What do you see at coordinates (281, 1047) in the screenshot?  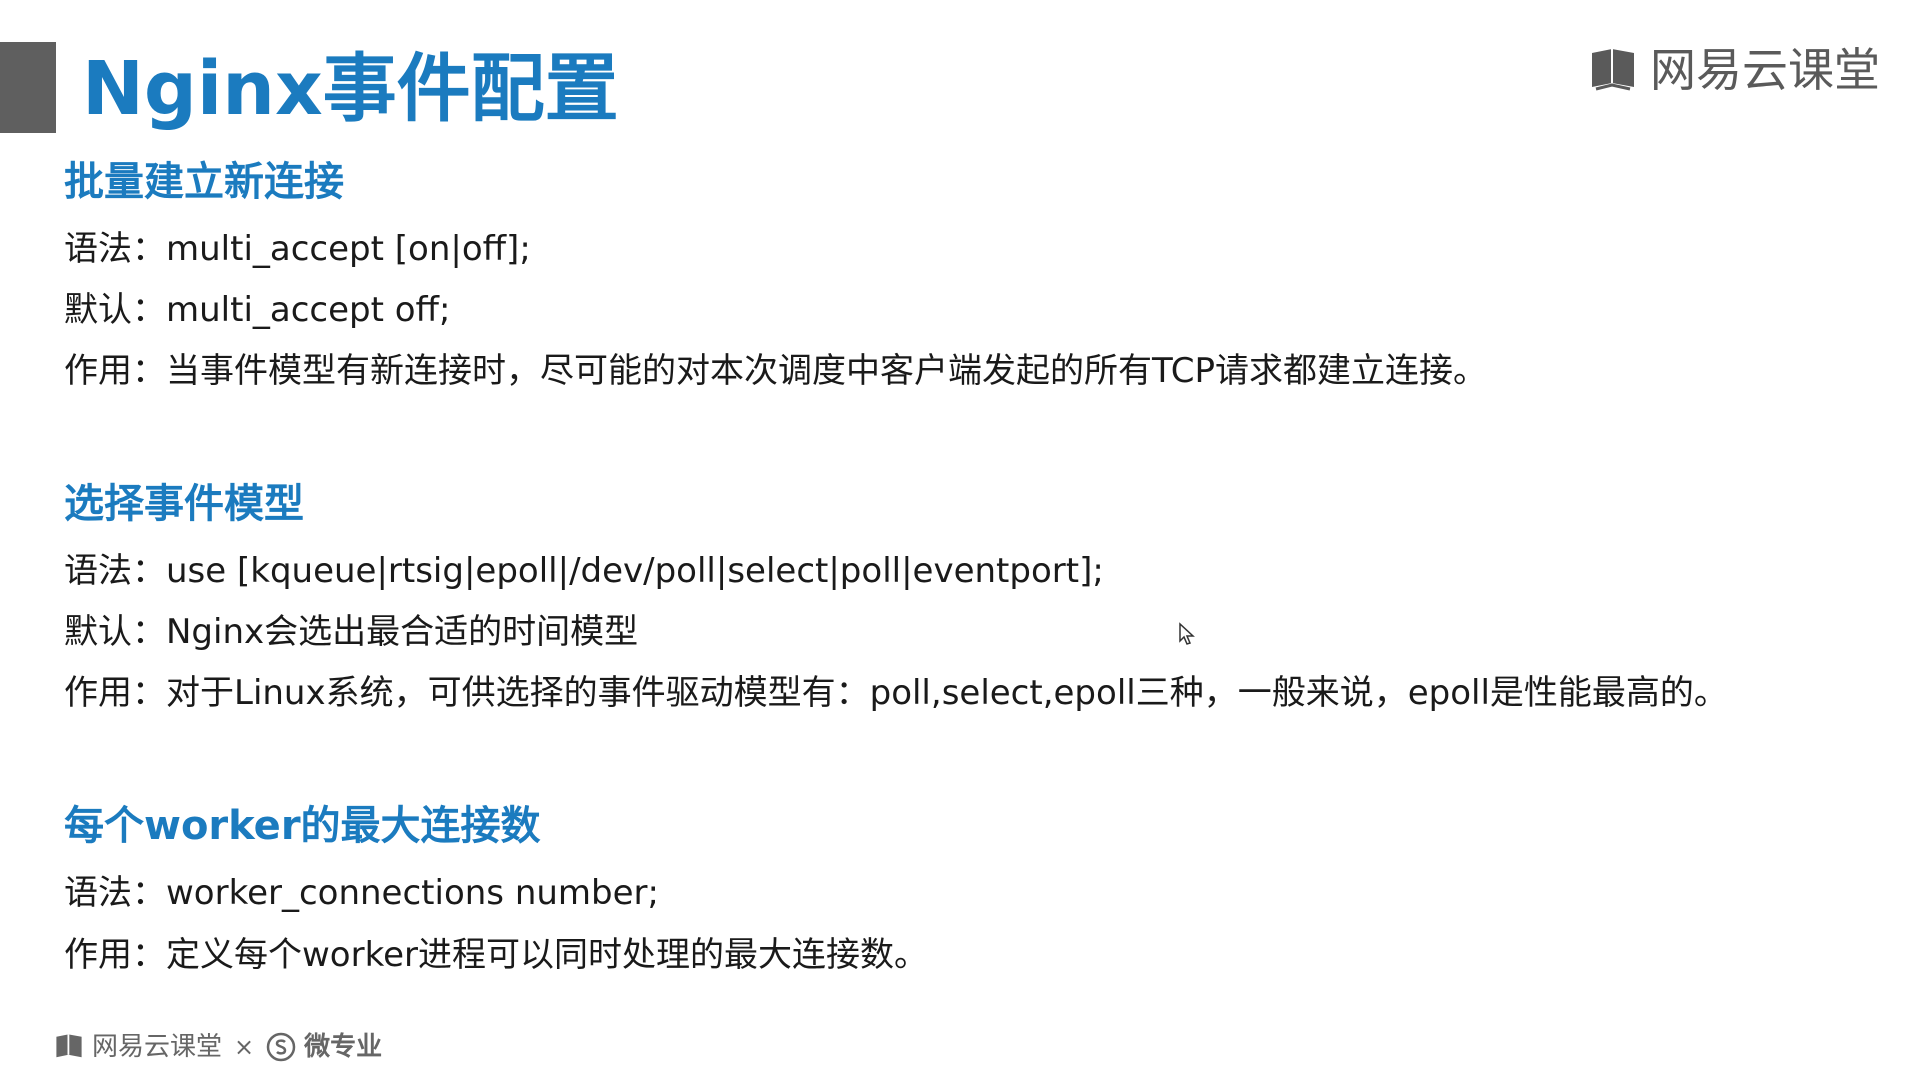 I see `s-circle-icon` at bounding box center [281, 1047].